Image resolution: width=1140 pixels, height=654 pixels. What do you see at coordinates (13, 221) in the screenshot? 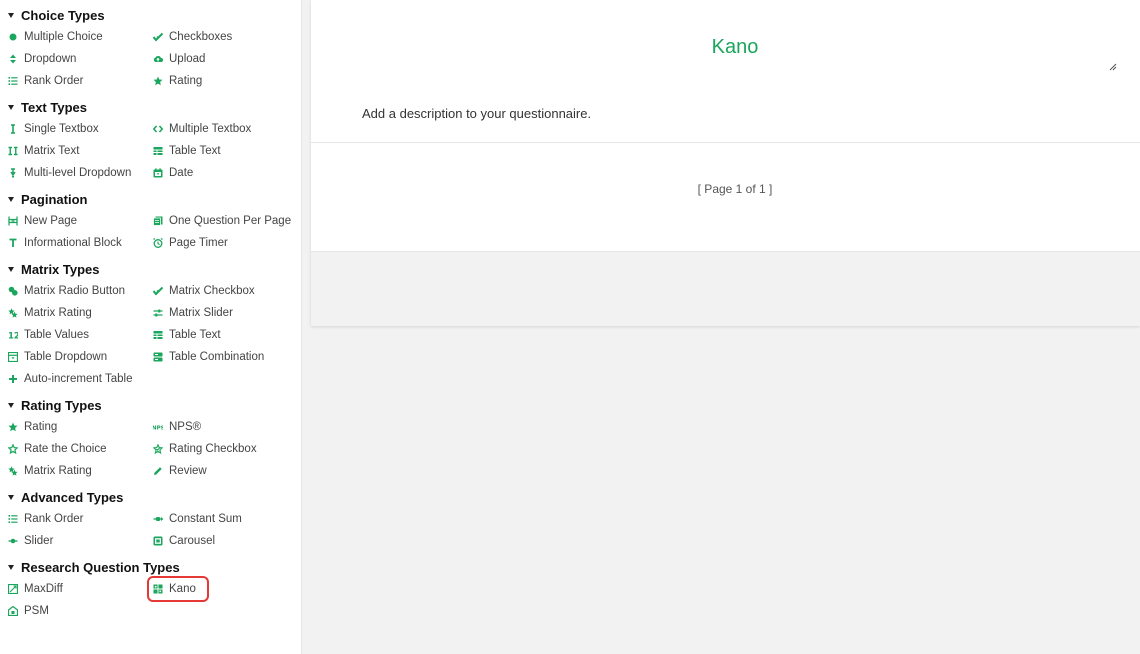
I see `page-break-icon` at bounding box center [13, 221].